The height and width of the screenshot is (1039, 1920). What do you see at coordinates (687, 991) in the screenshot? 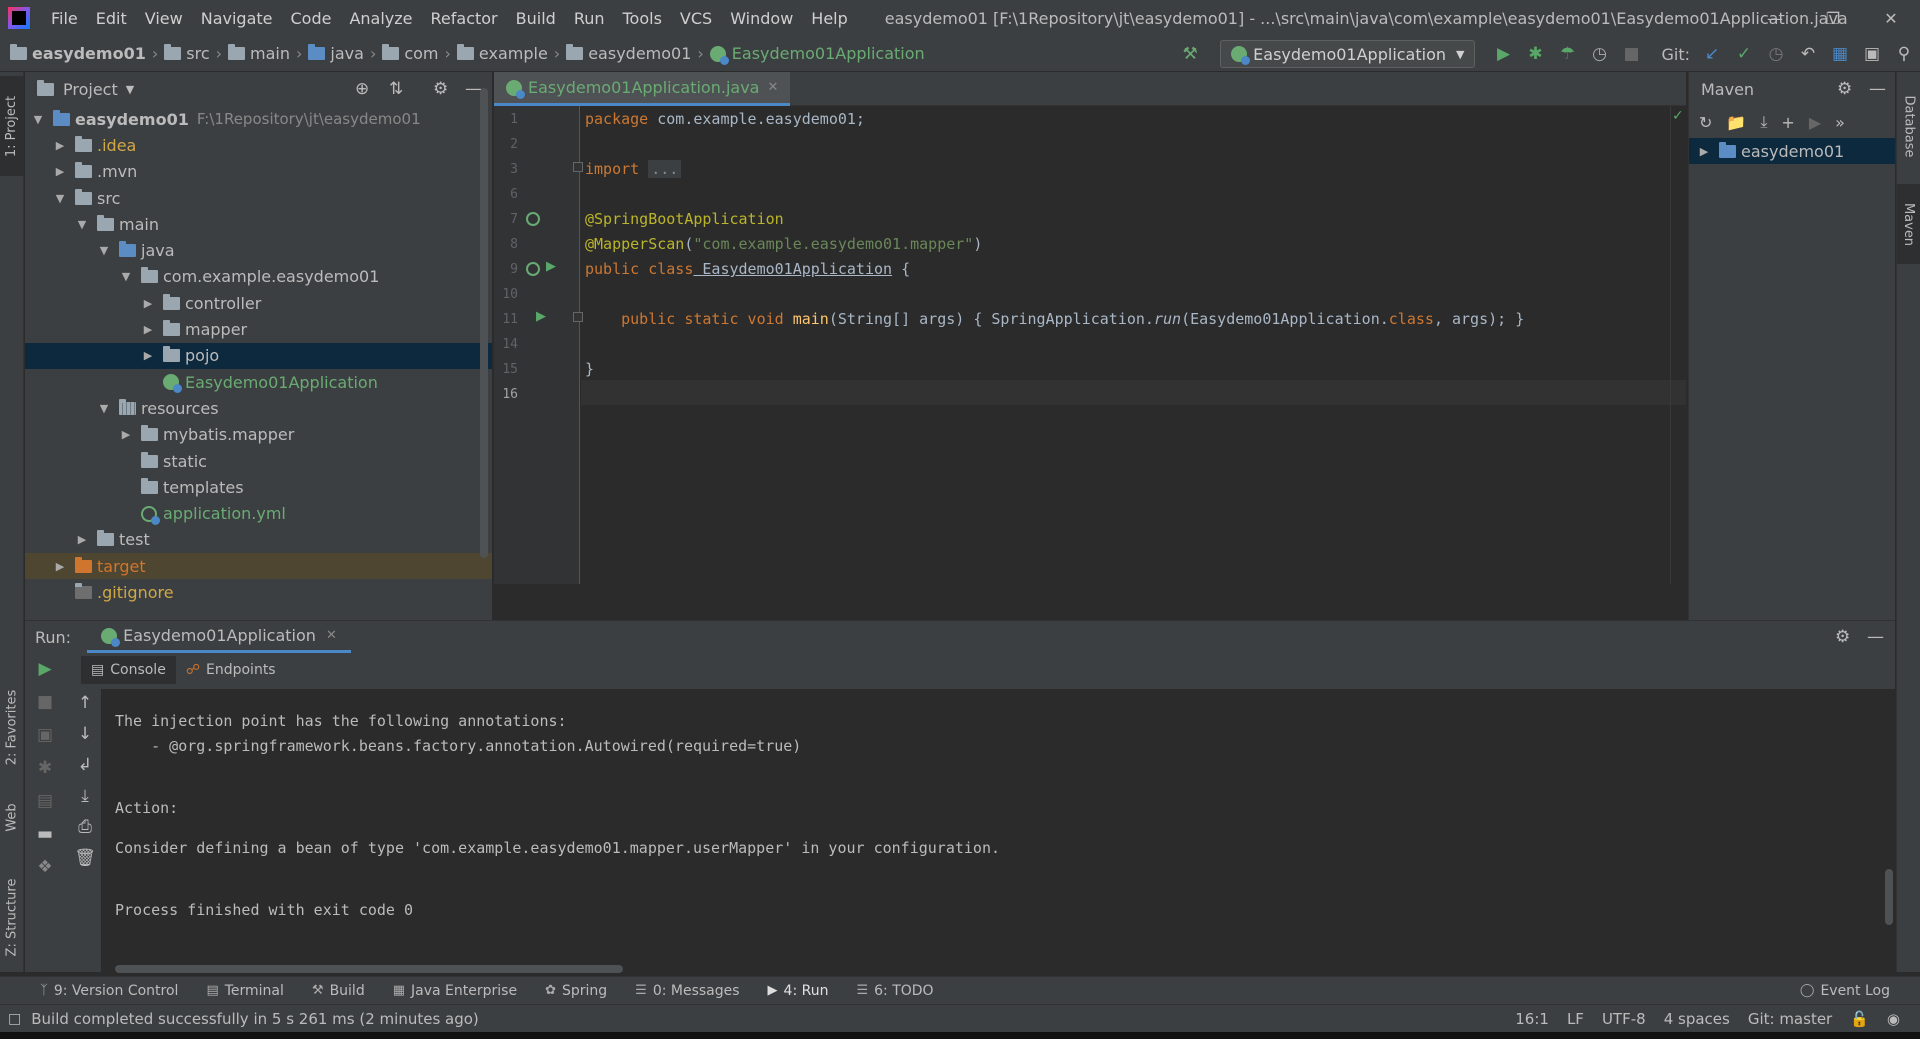
I see `messages-tab: ☰ 0: Messages` at bounding box center [687, 991].